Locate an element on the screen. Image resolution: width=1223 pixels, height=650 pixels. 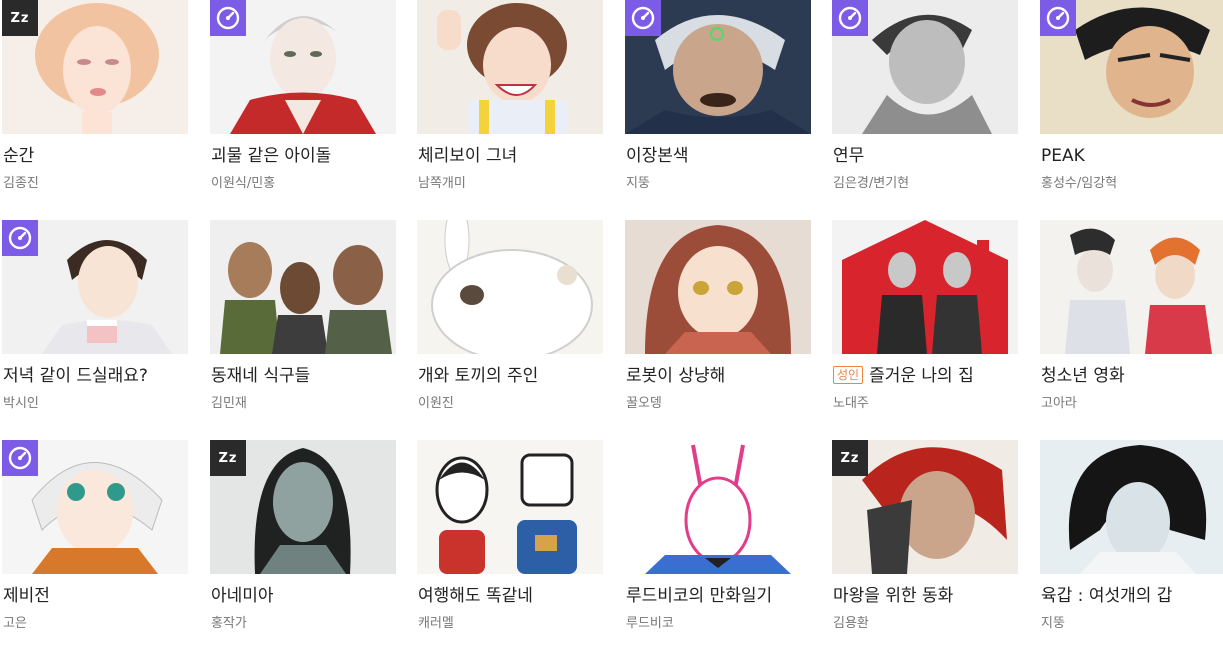
webtoon-card: 청소년 영화 고아라 is located at coordinates (1131, 325).